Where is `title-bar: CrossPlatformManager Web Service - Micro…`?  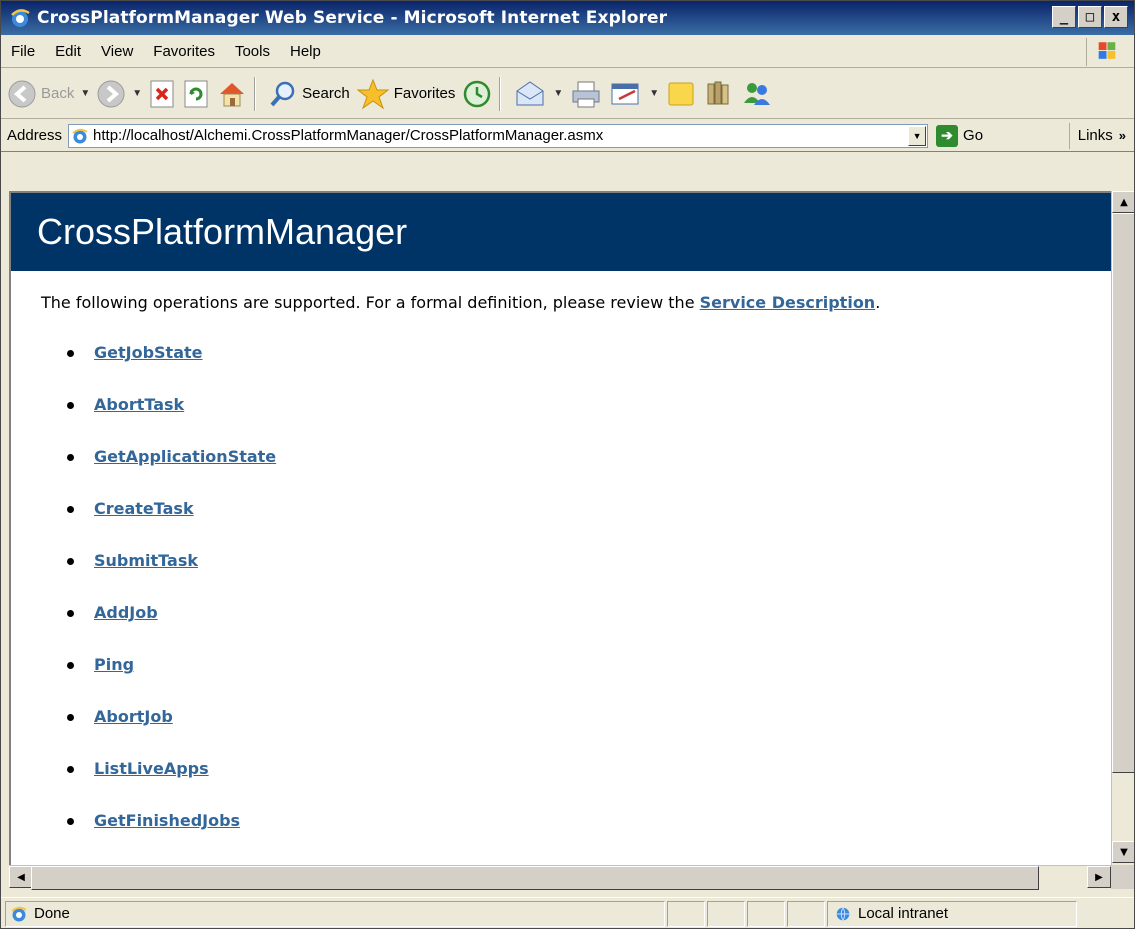 title-bar: CrossPlatformManager Web Service - Micro… is located at coordinates (567, 18).